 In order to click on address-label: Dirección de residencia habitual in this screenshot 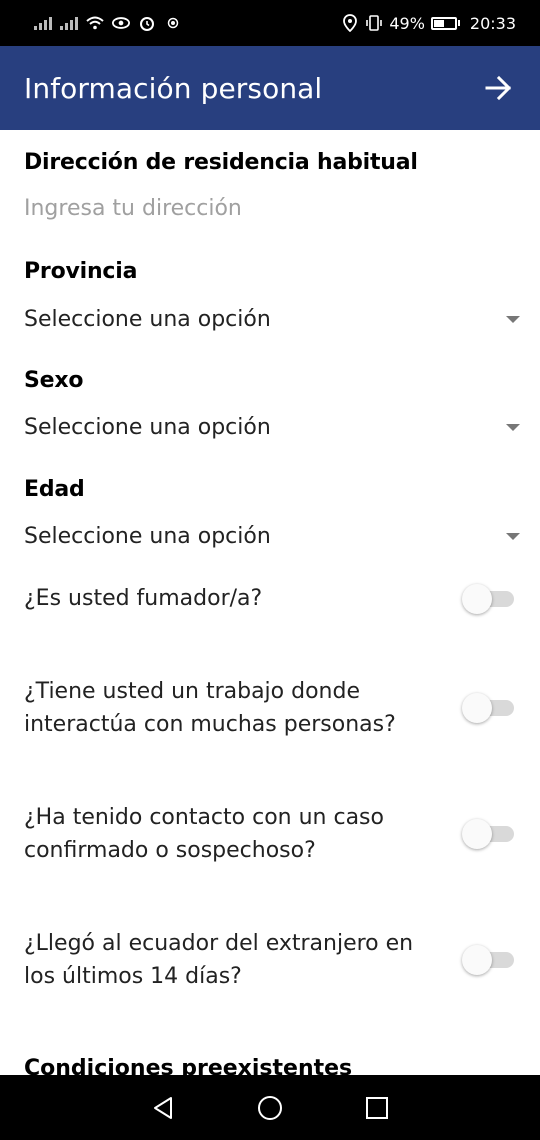, I will do `click(221, 162)`.